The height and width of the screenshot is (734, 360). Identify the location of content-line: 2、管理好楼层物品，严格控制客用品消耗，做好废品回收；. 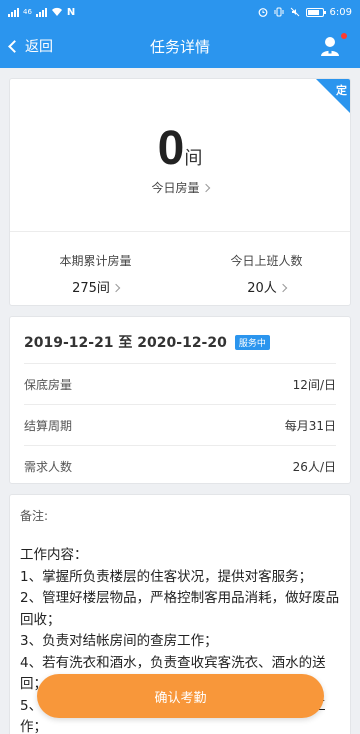
(180, 609).